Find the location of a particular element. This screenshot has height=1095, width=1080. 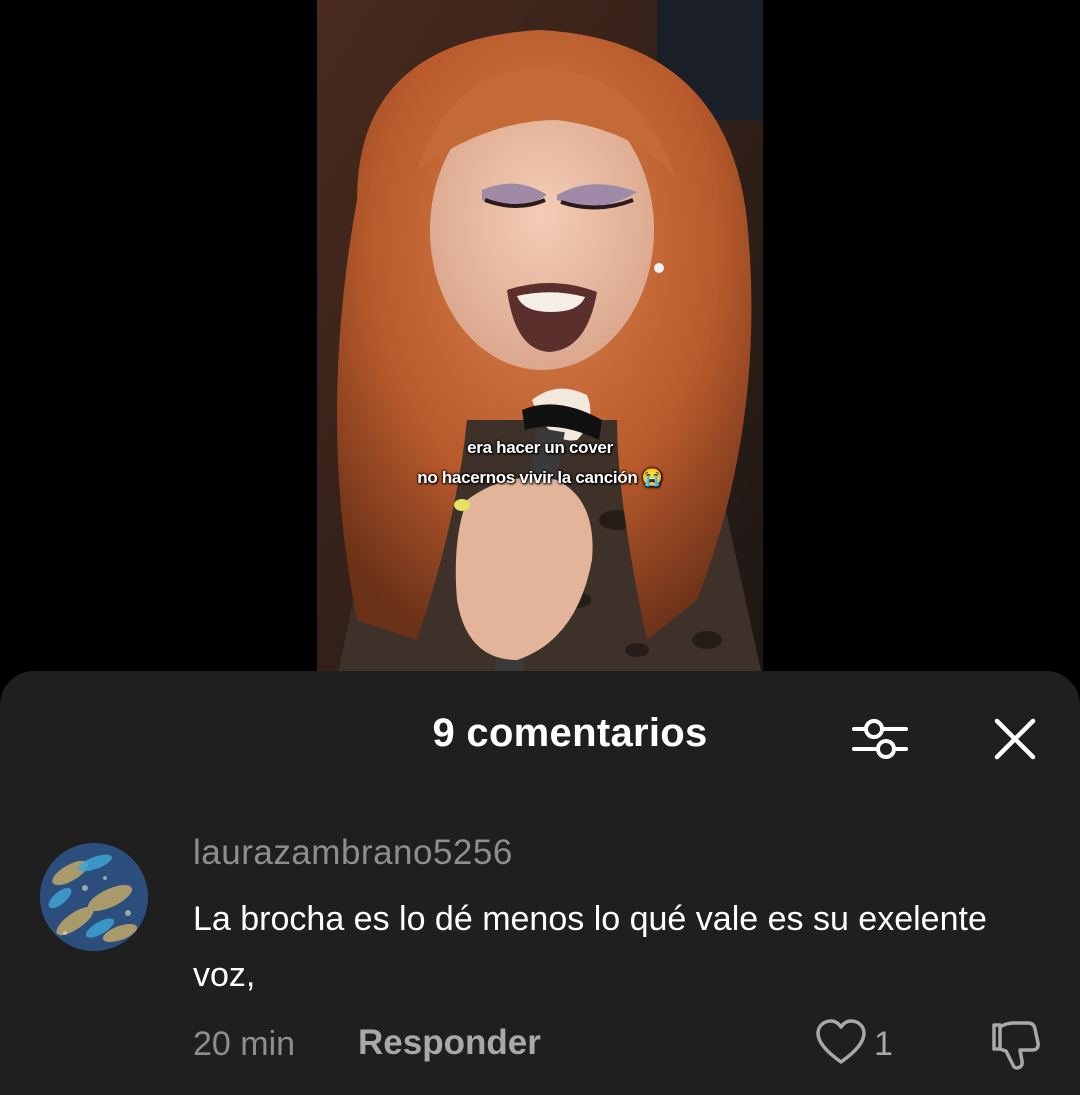

like-count: 1 is located at coordinates (883, 1044).